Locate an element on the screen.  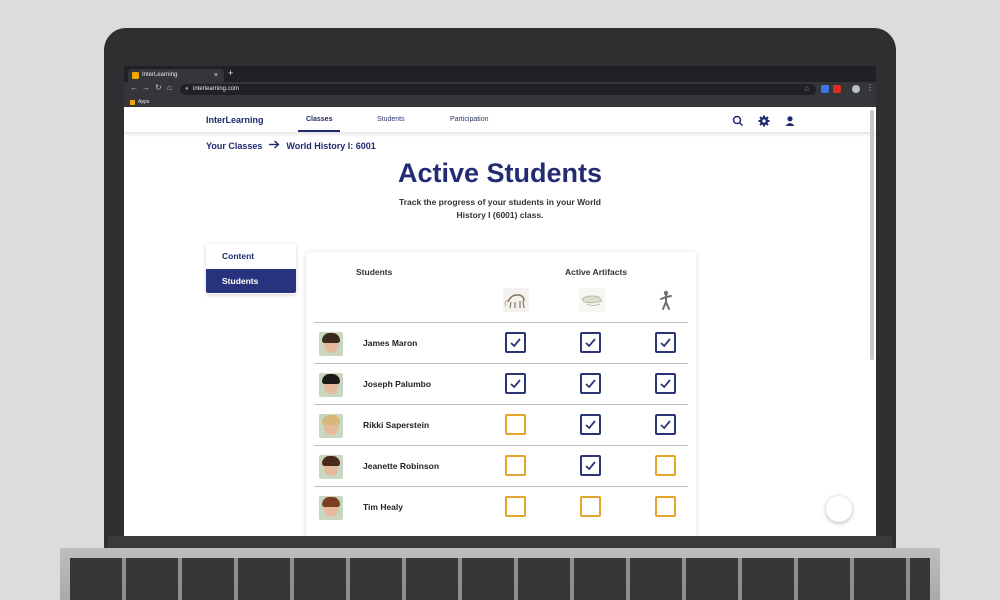
forward-icon: → is located at coordinates (146, 87).